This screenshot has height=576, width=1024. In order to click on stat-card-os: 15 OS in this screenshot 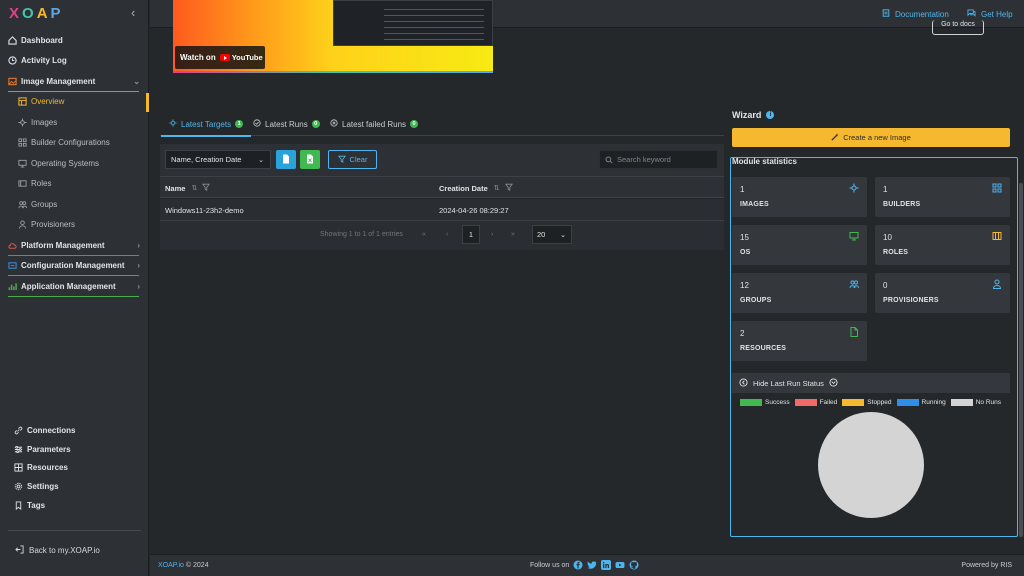, I will do `click(799, 245)`.